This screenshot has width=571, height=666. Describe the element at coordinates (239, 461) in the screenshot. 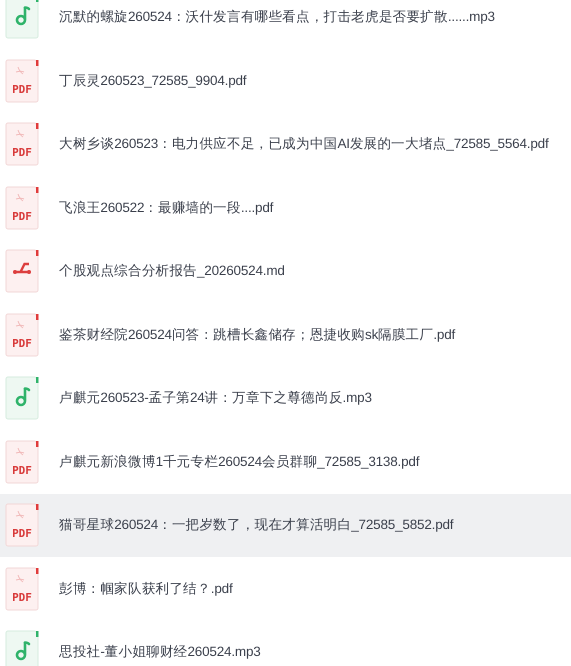

I see `file-name: 卢麒元新浪微博1千元专栏260524会员群聊_72585_3138.pdf` at that location.